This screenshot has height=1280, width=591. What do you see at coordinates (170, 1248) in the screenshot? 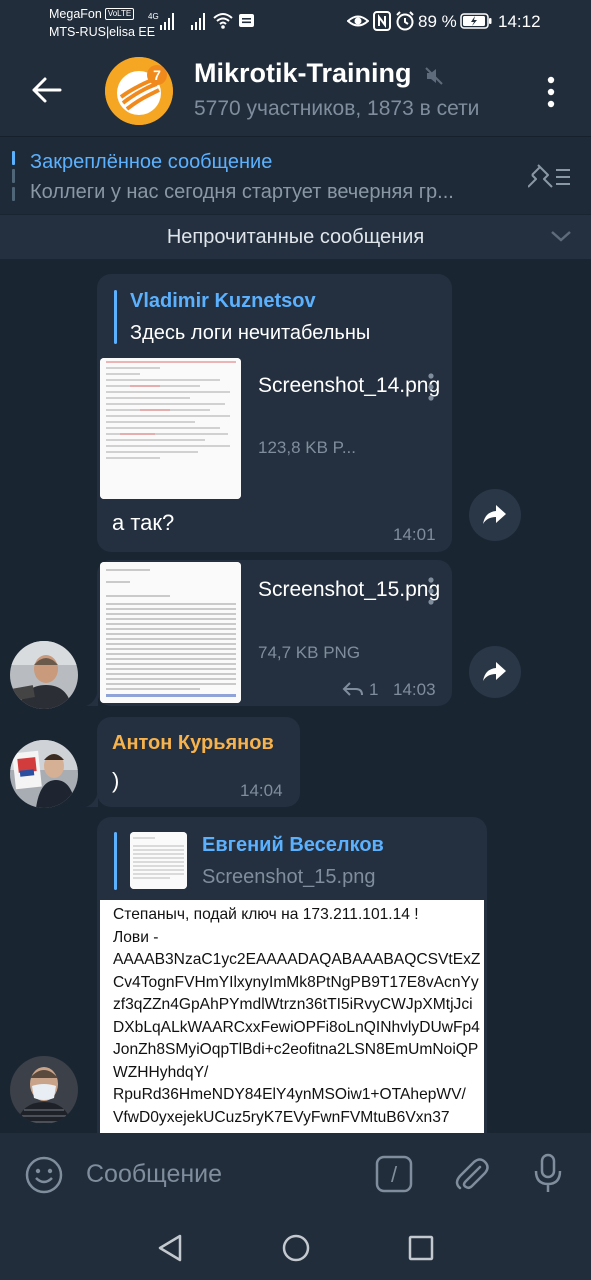
I see `nav-back-icon` at bounding box center [170, 1248].